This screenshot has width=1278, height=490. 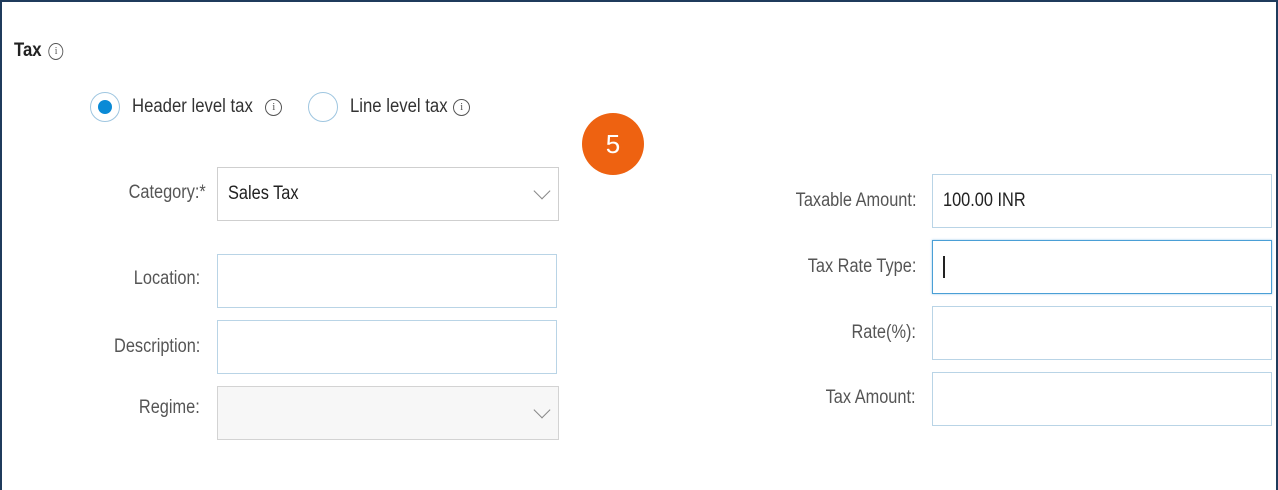 What do you see at coordinates (388, 194) in the screenshot?
I see `category-select: Sales Tax` at bounding box center [388, 194].